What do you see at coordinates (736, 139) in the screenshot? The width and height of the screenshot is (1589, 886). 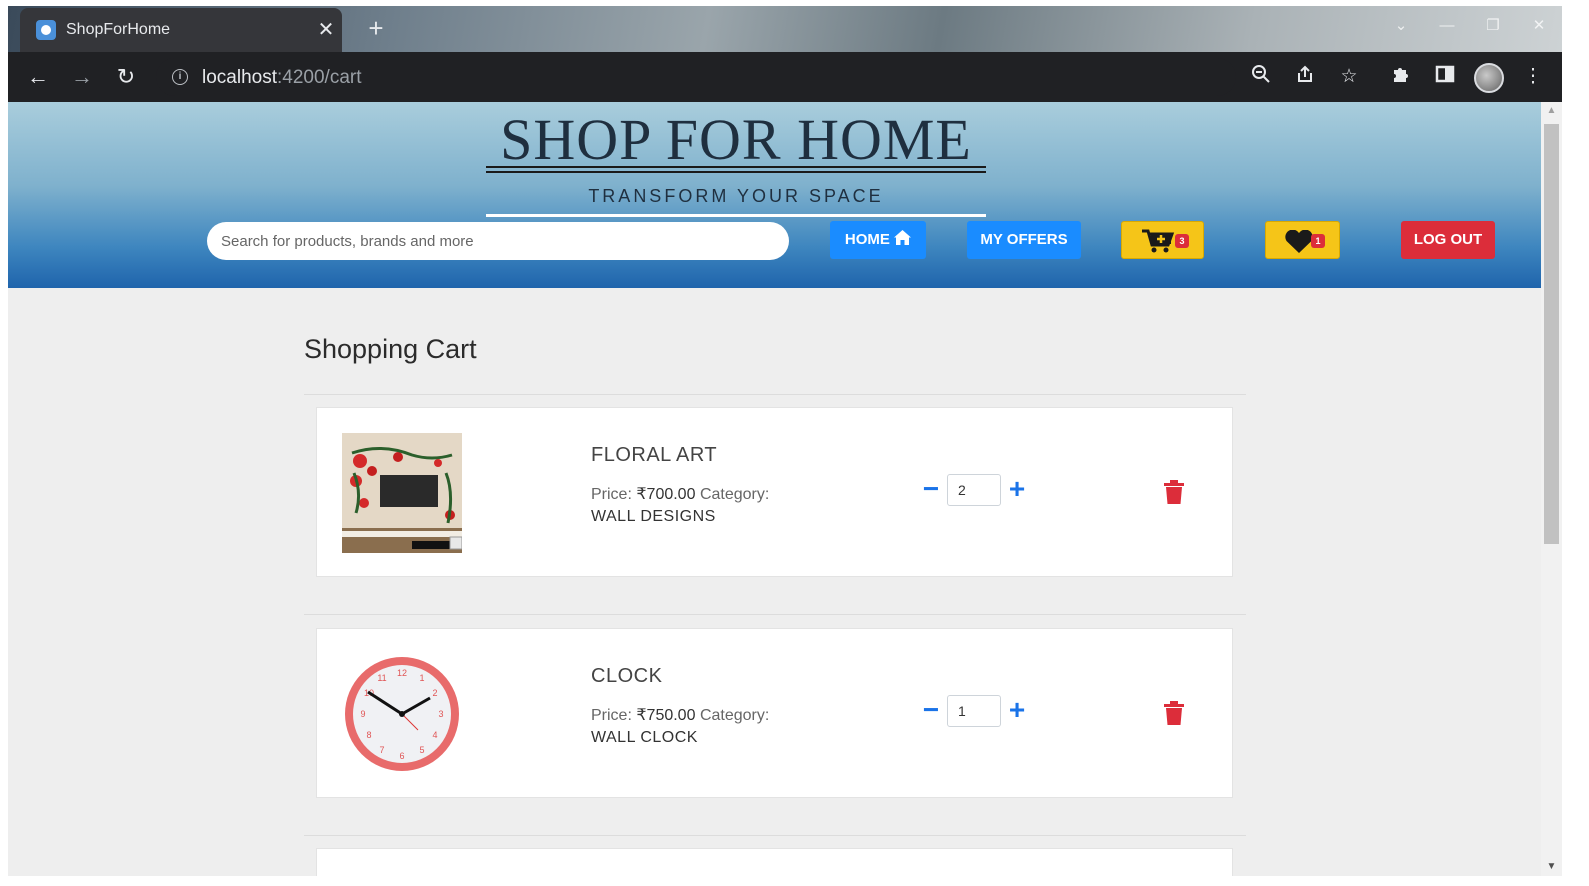 I see `site-title: SHOP FOR HOME` at bounding box center [736, 139].